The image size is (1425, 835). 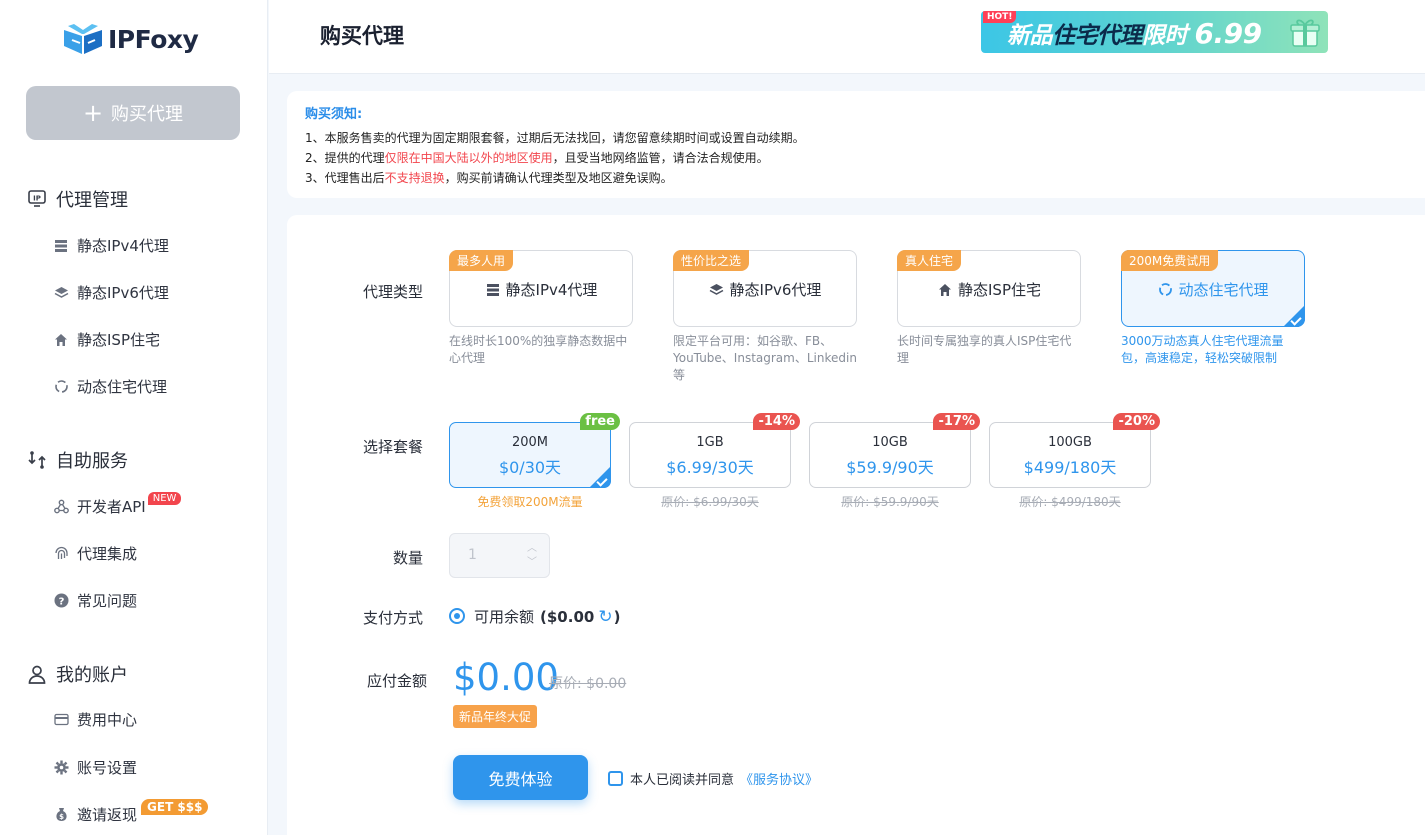 I want to click on type-name: 静态IPv4代理, so click(x=551, y=290).